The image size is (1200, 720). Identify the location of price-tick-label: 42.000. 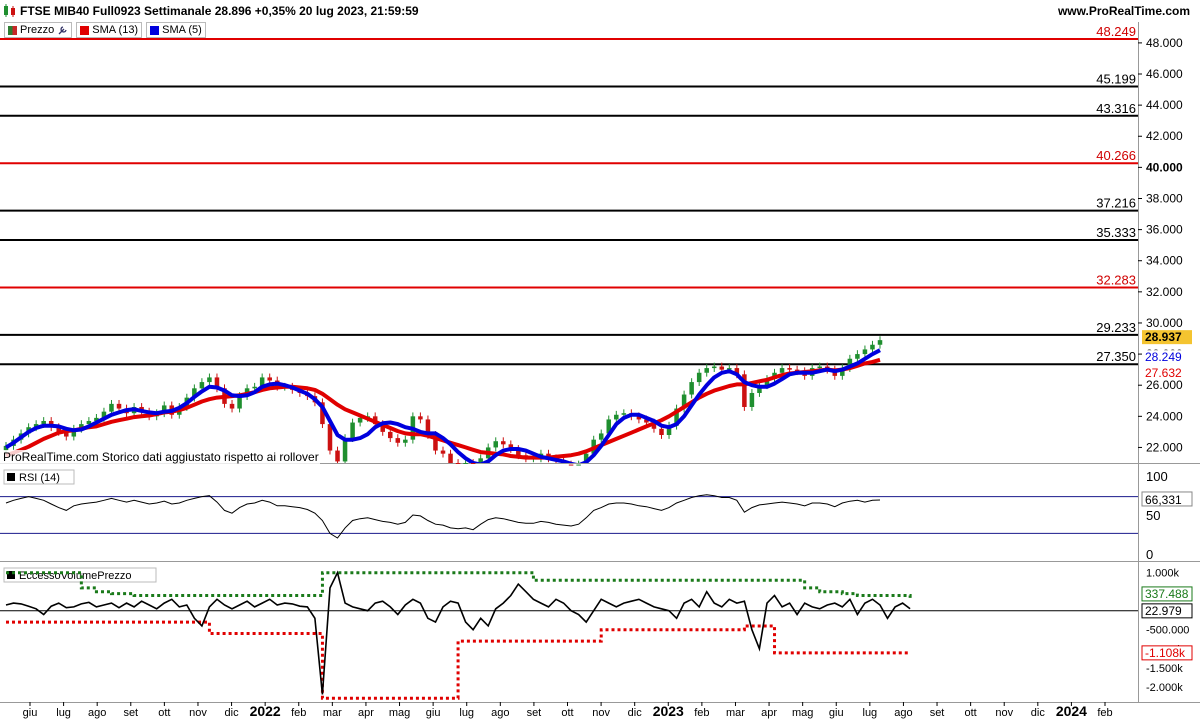
(1164, 136).